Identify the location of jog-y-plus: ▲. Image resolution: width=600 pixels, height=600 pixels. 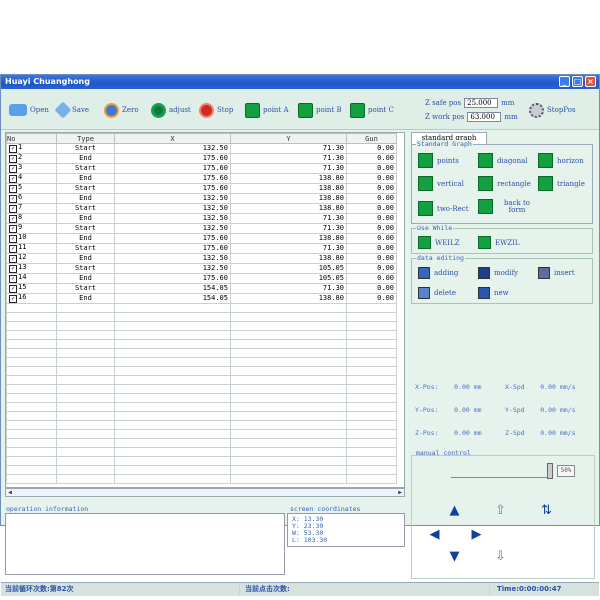
(454, 510).